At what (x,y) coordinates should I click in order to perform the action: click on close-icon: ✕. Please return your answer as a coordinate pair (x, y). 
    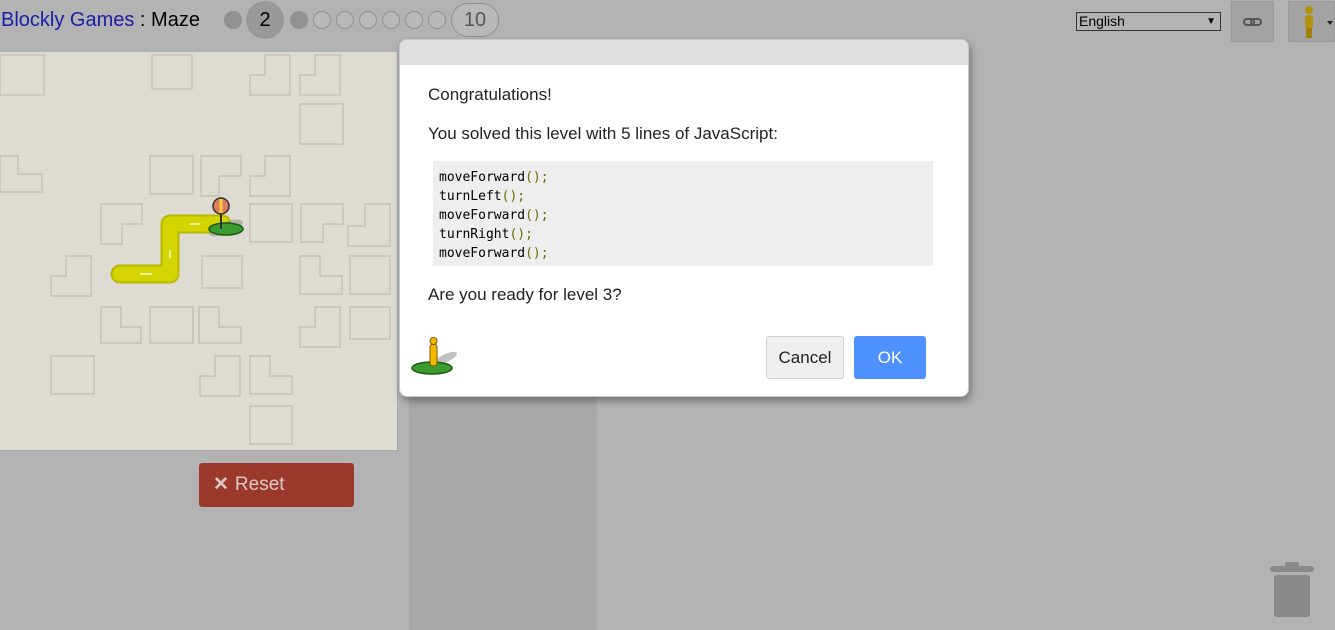
    Looking at the image, I should click on (221, 484).